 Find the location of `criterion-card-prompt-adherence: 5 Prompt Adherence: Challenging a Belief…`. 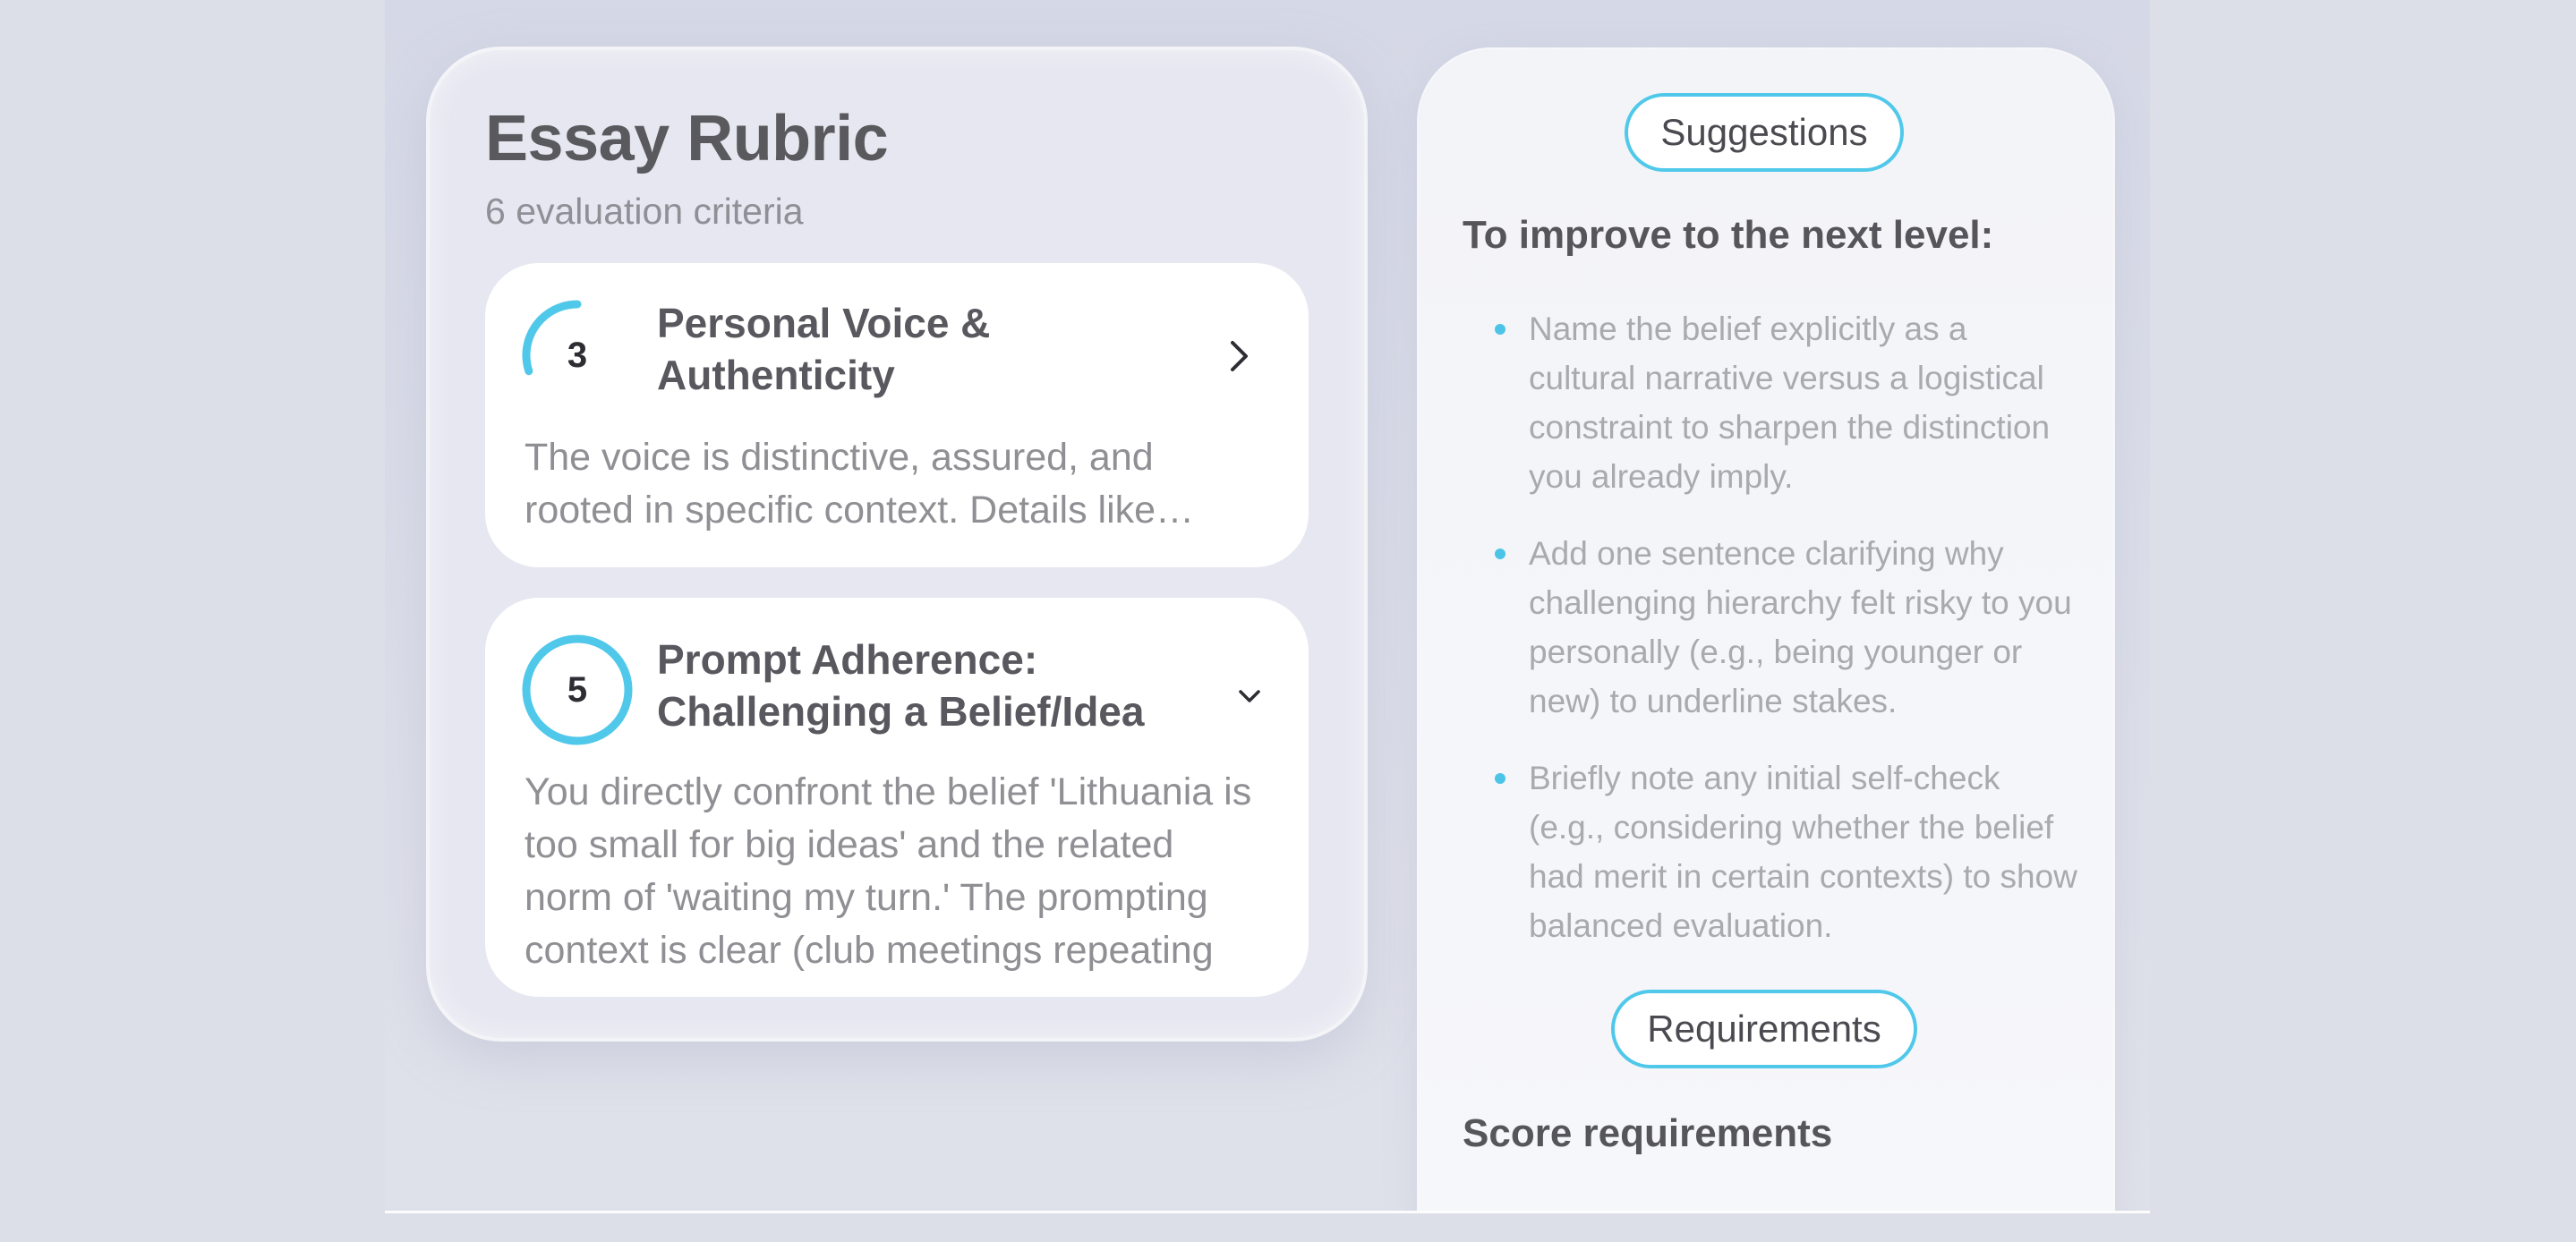

criterion-card-prompt-adherence: 5 Prompt Adherence: Challenging a Belief… is located at coordinates (897, 798).